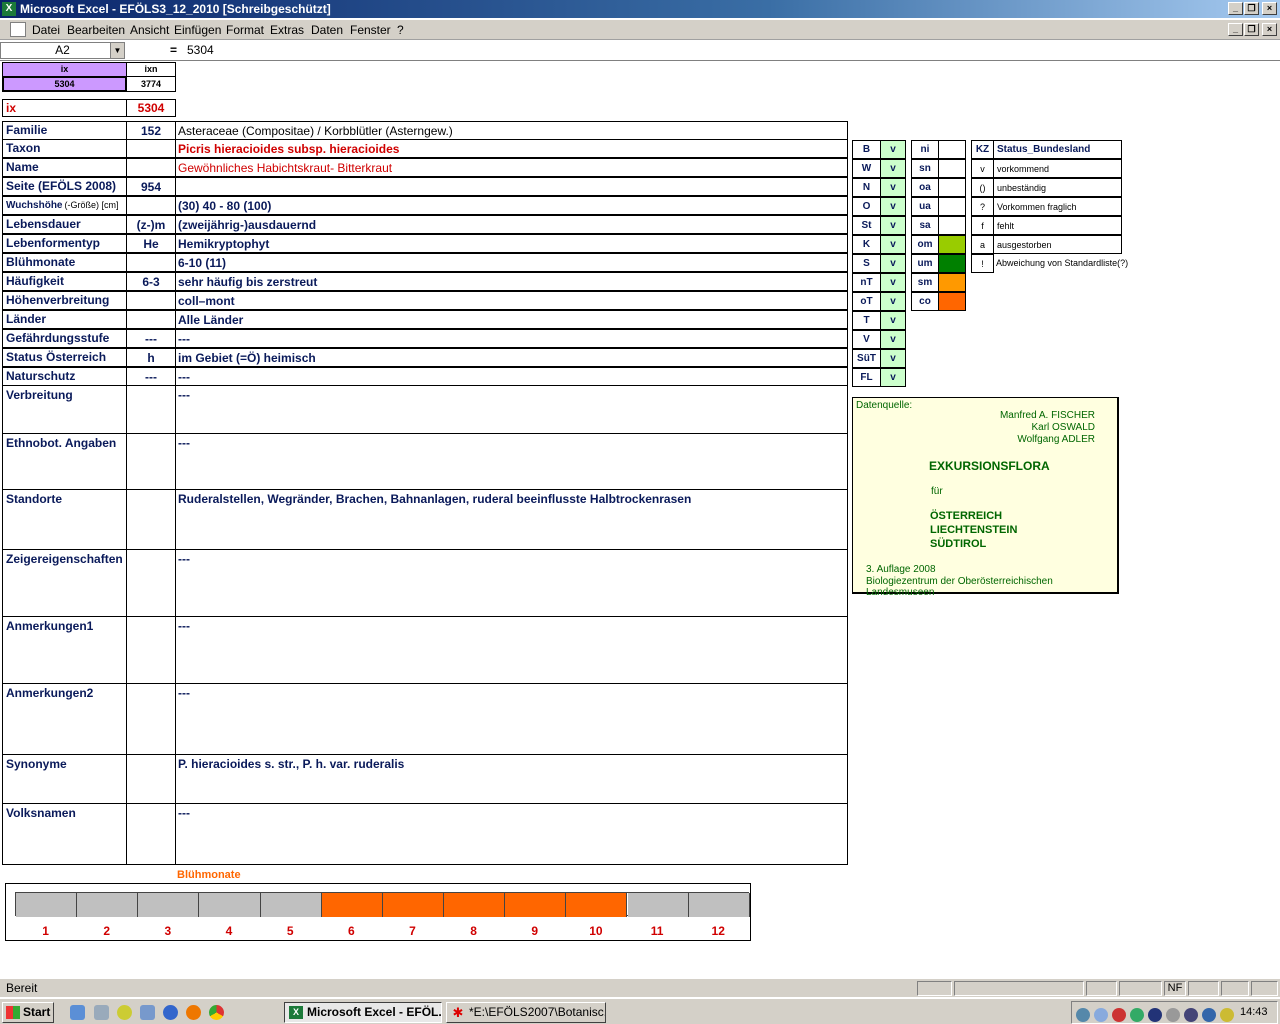 Image resolution: width=1280 pixels, height=1024 pixels. What do you see at coordinates (96, 30) in the screenshot?
I see `menu-bearbeiten: Bearbeiten` at bounding box center [96, 30].